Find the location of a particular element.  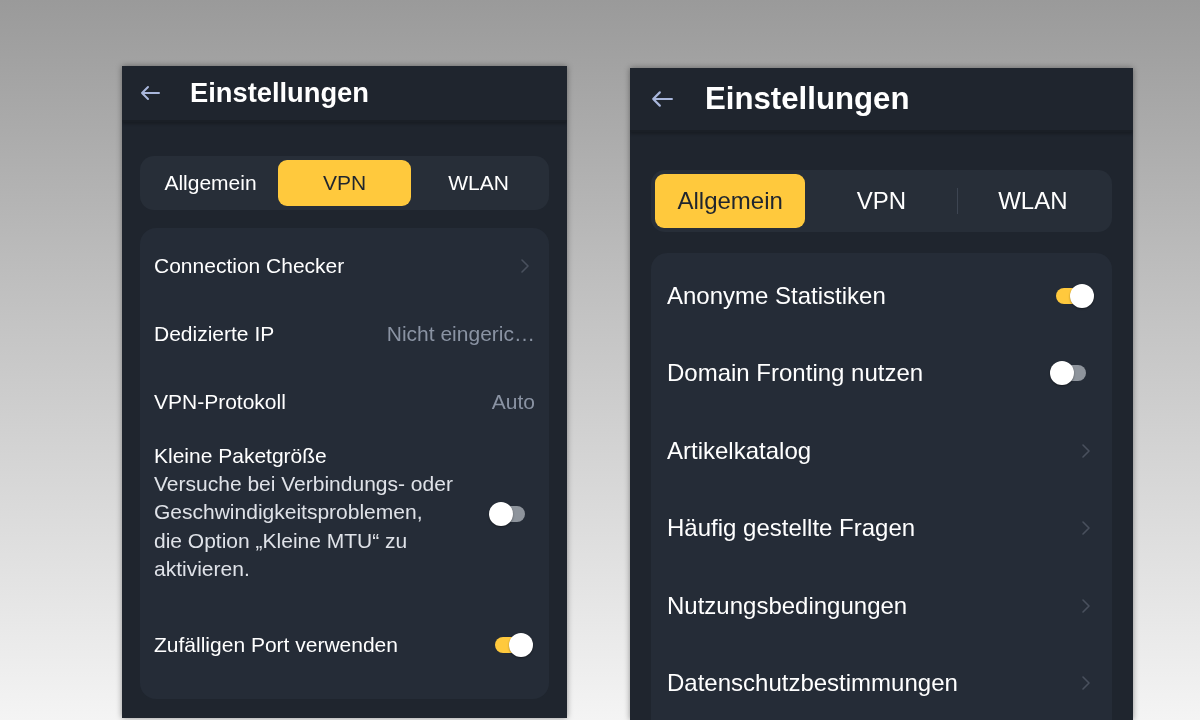

setting-label: Anonyme Statistiken is located at coordinates (777, 295).